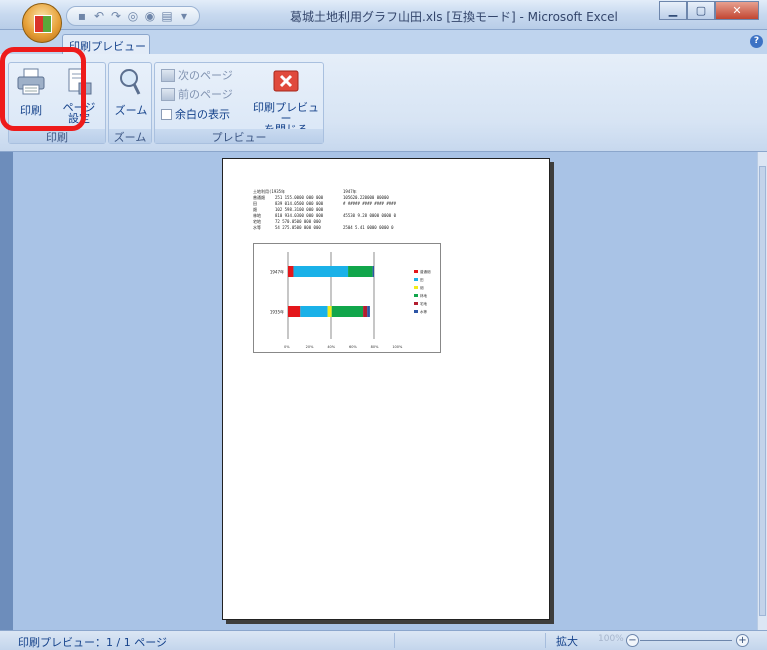  Describe the element at coordinates (298, 227) in the screenshot. I see `sheet-cell-v1: 54 275.0500 000 000` at that location.